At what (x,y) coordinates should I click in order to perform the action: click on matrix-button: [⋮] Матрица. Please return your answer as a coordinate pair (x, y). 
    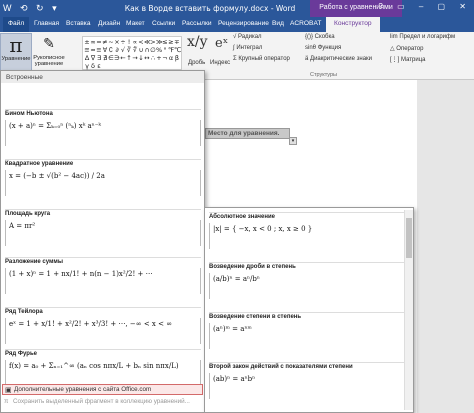
    Looking at the image, I should click on (408, 59).